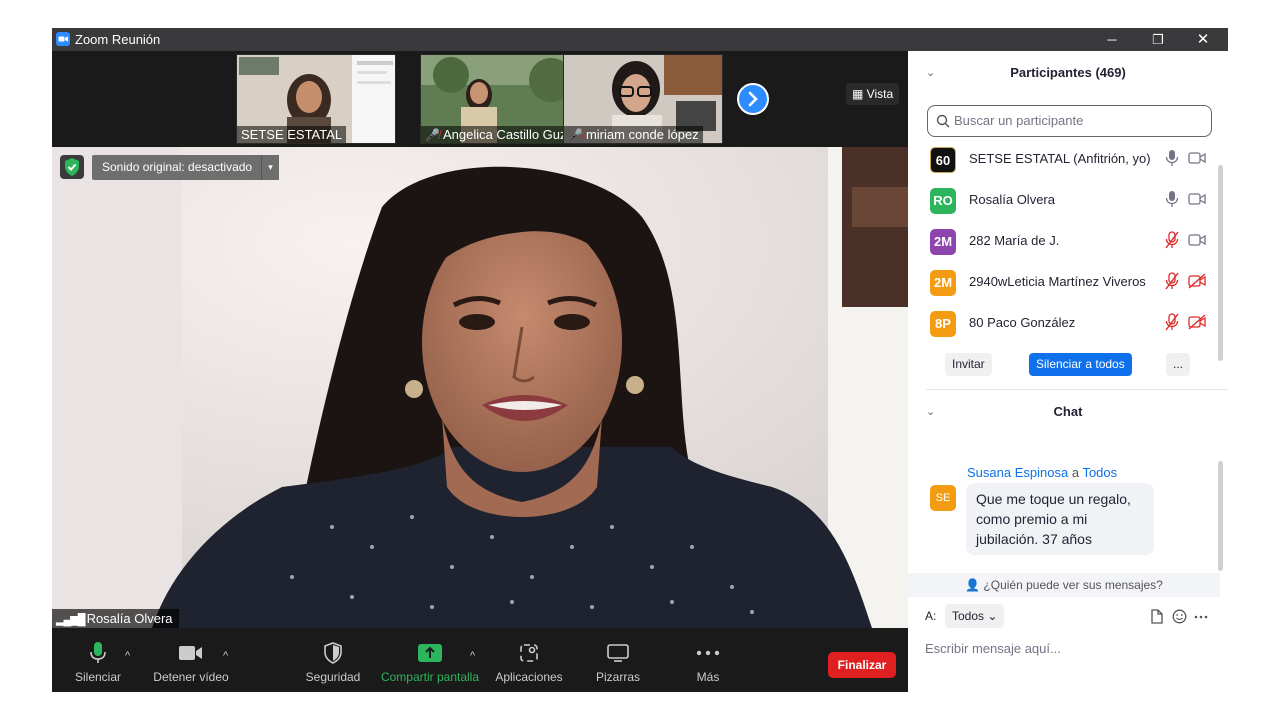 The width and height of the screenshot is (1280, 720). What do you see at coordinates (225, 656) in the screenshot?
I see `video-options-caret: ^` at bounding box center [225, 656].